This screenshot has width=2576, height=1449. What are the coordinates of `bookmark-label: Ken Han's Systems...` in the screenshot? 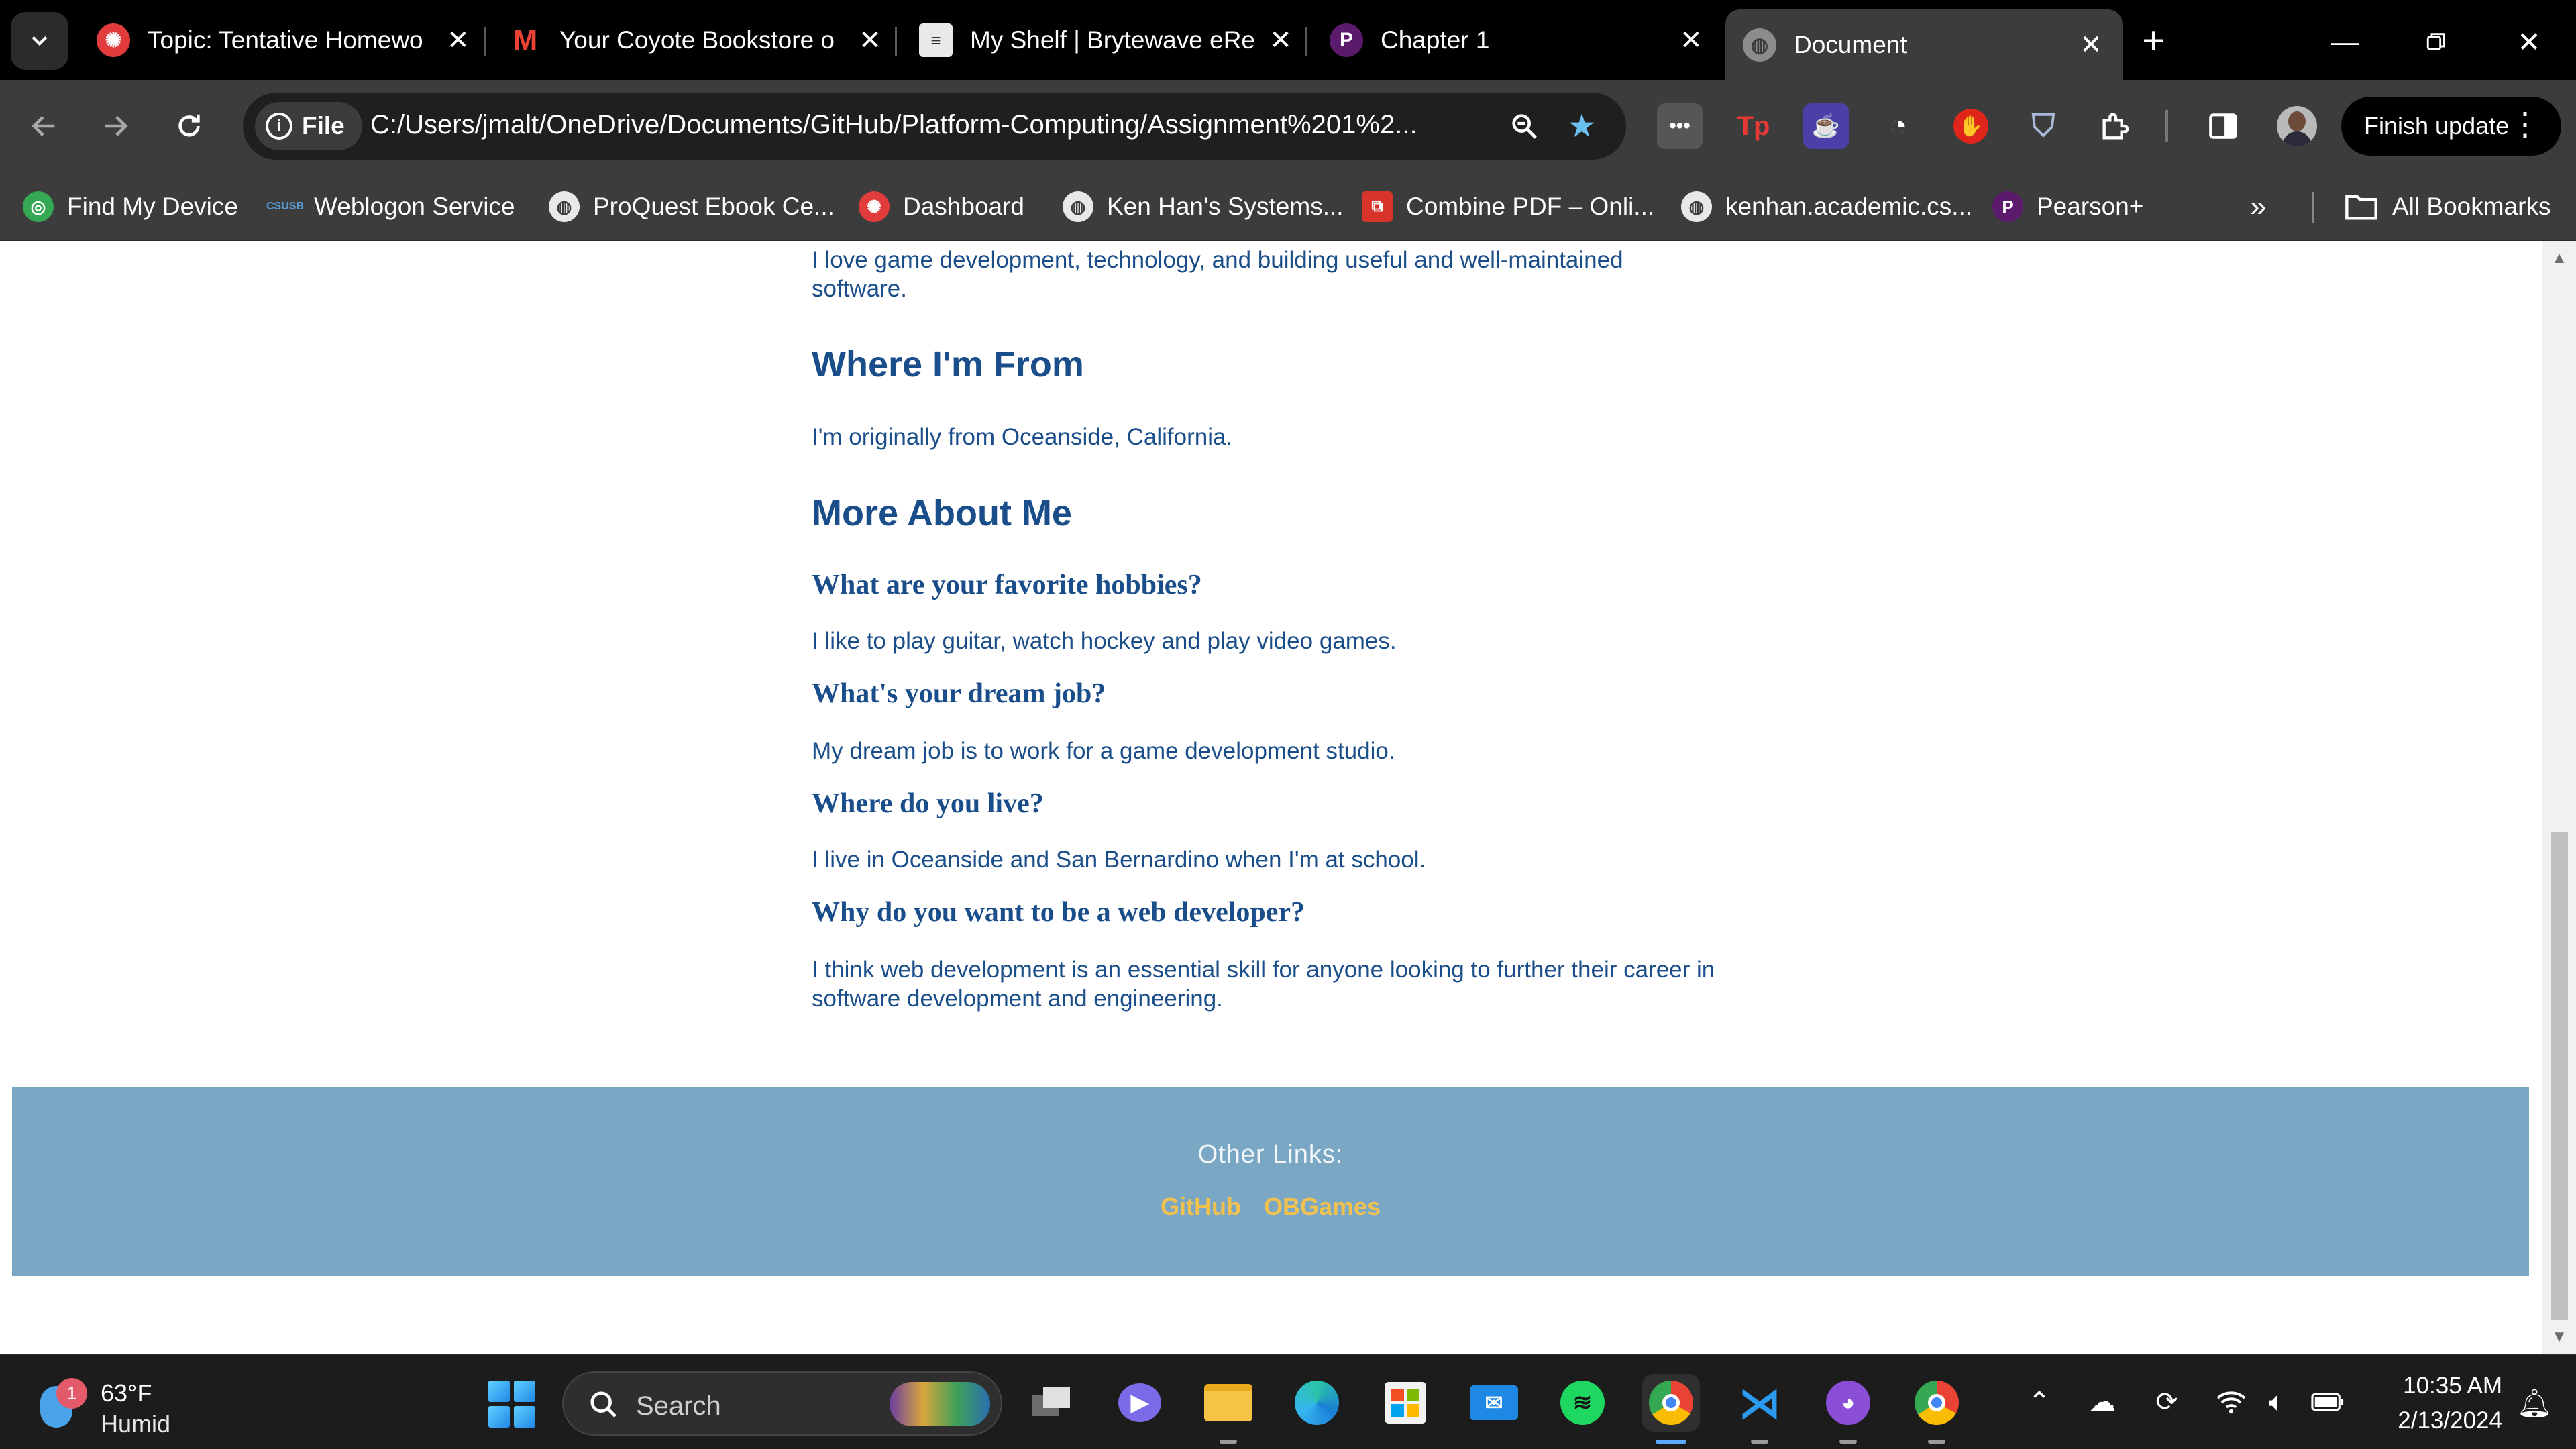 It's located at (1225, 206).